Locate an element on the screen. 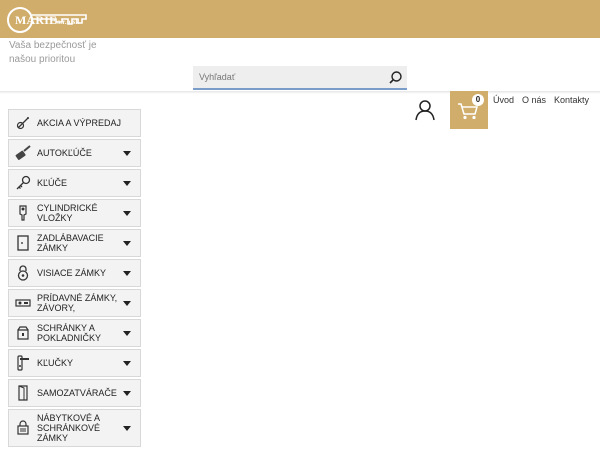 This screenshot has height=450, width=600. category-label: ZADLÁBAVACIE ZÁMKY is located at coordinates (70, 243).